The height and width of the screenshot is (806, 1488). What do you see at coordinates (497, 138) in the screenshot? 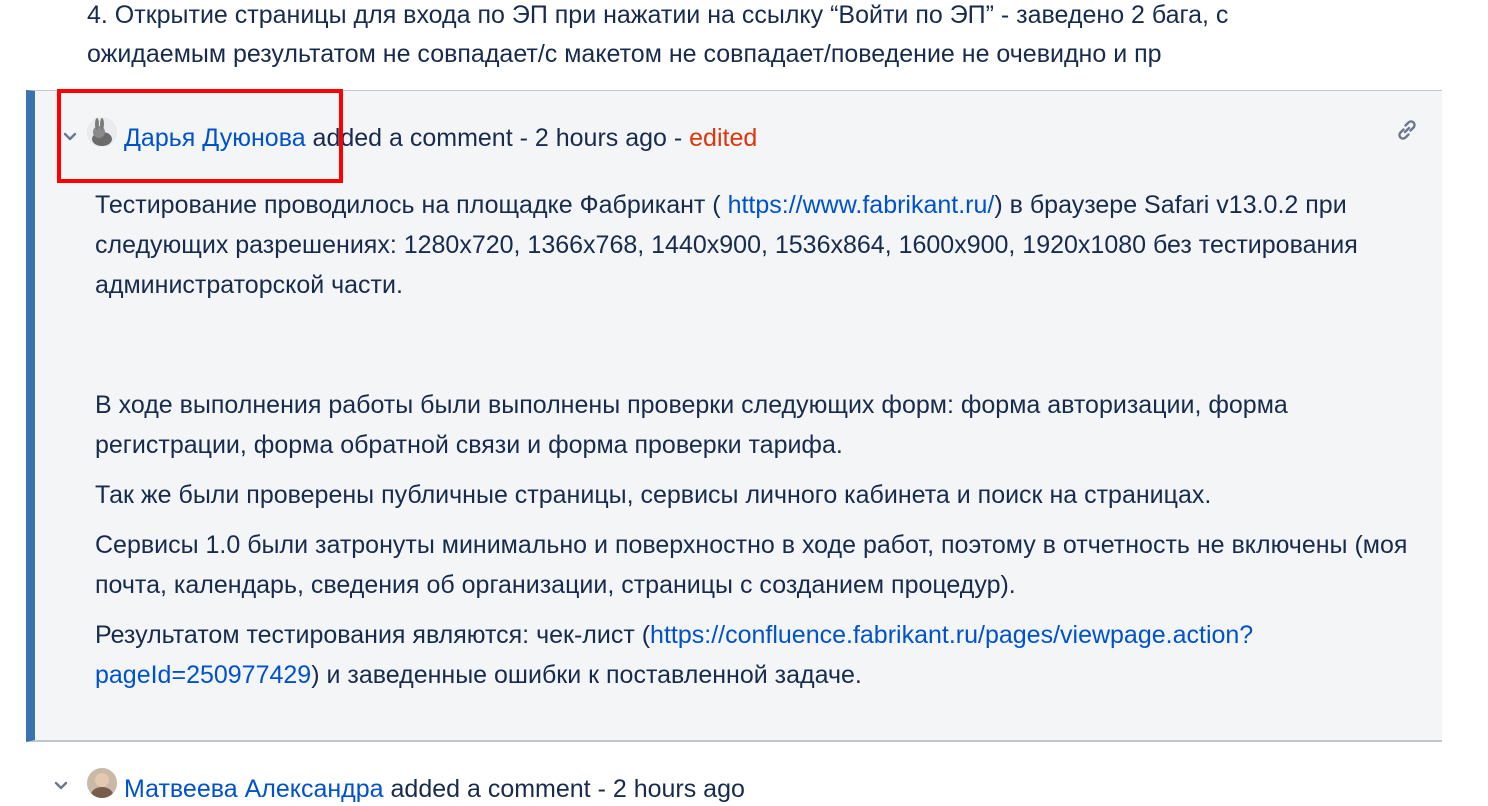
I see `comment-action-text: added a comment - 2 hours ago -` at bounding box center [497, 138].